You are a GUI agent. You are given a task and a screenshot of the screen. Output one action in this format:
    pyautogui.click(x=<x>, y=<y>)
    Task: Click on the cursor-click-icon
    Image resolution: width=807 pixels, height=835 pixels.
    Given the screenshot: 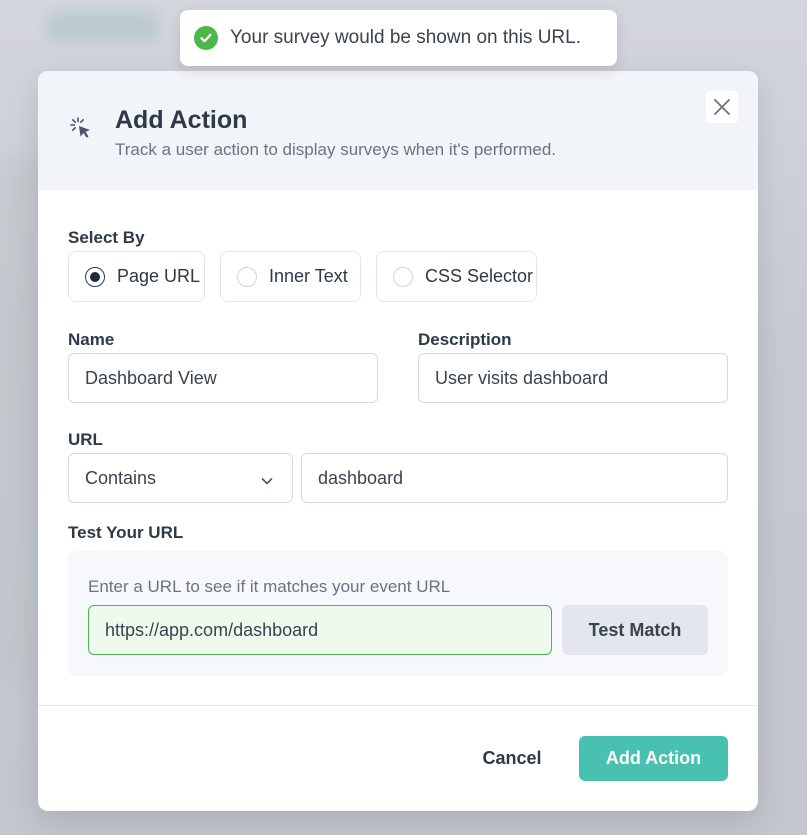 What is the action you would take?
    pyautogui.click(x=82, y=129)
    